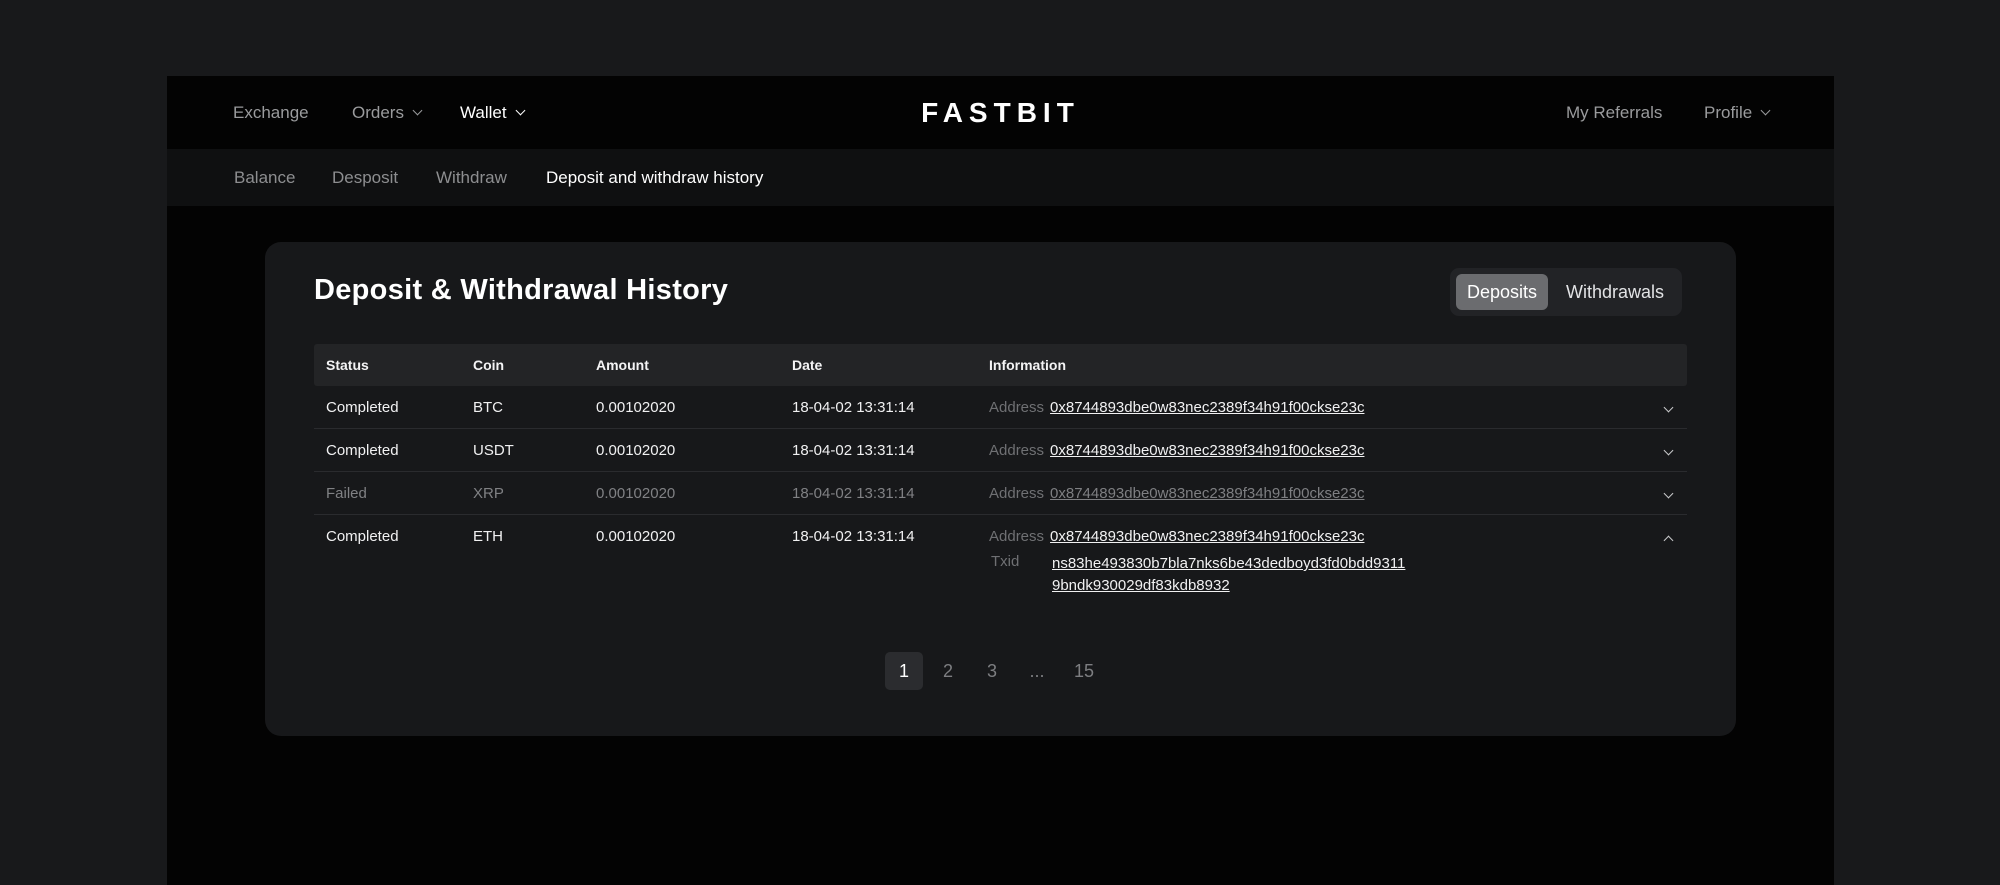  I want to click on nav-profile-label: Profile, so click(1728, 112).